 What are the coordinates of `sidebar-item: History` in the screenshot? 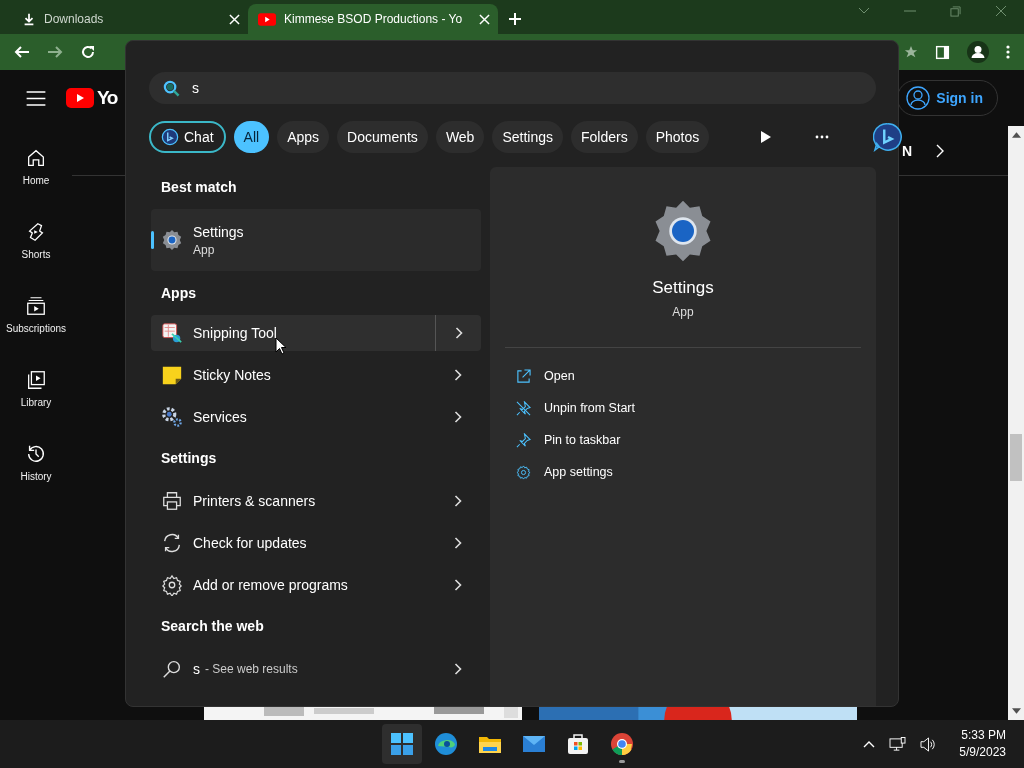 It's located at (36, 480).